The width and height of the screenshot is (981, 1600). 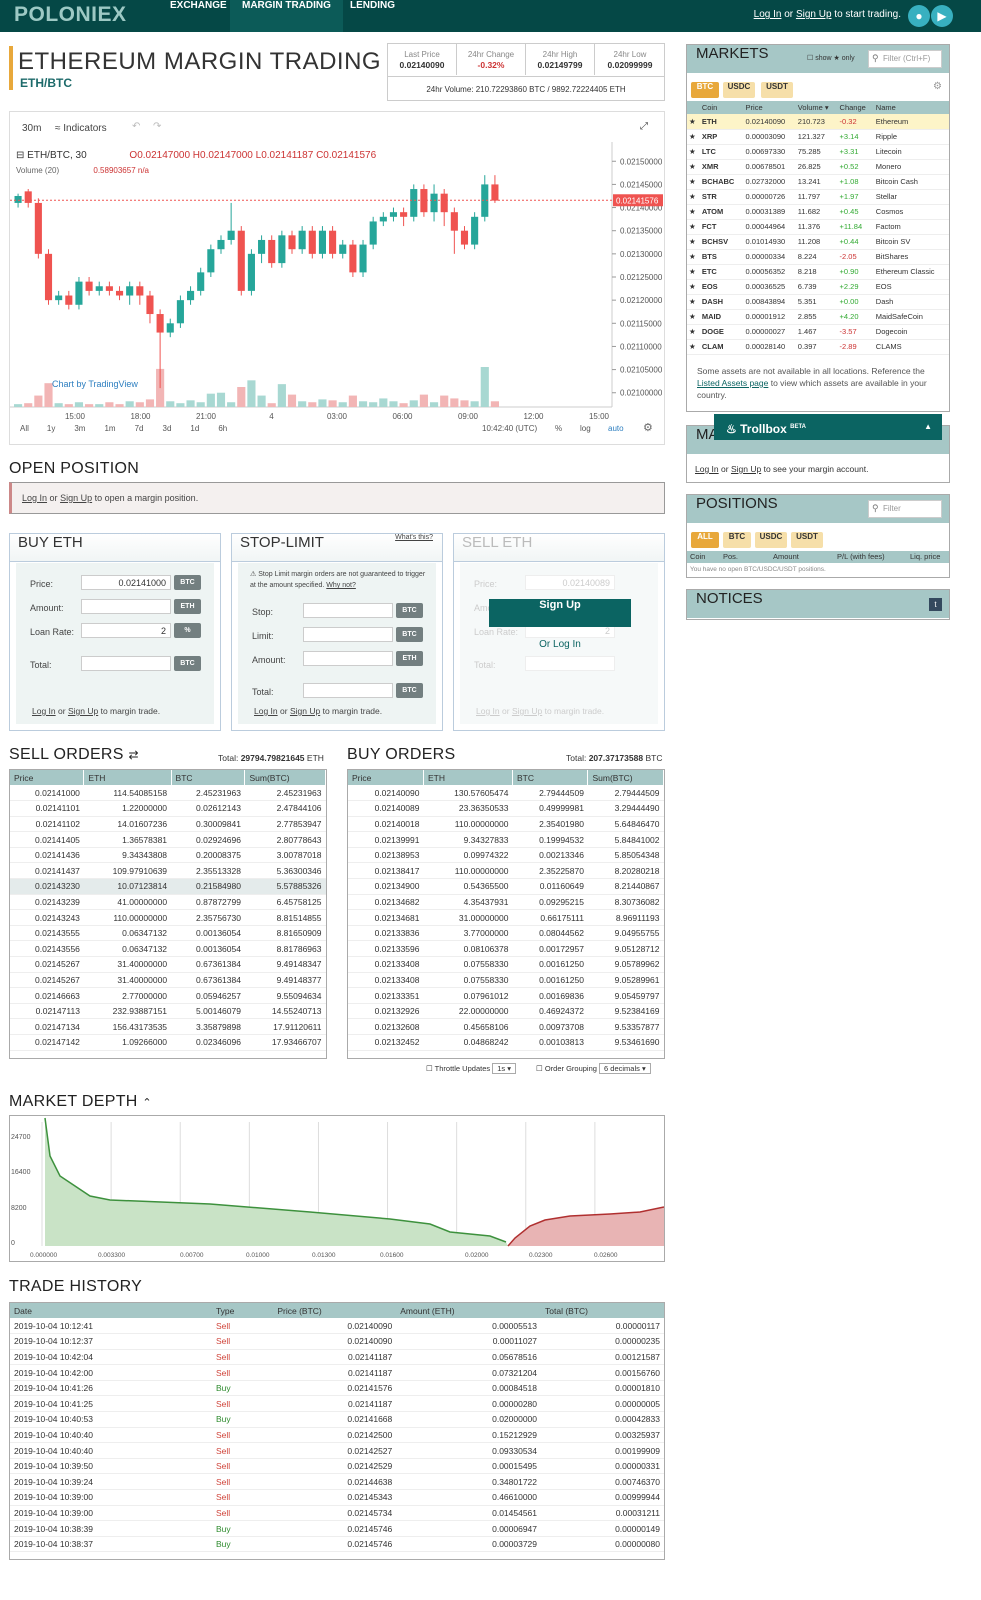 What do you see at coordinates (372, 16) in the screenshot?
I see `nav-lending: LENDING` at bounding box center [372, 16].